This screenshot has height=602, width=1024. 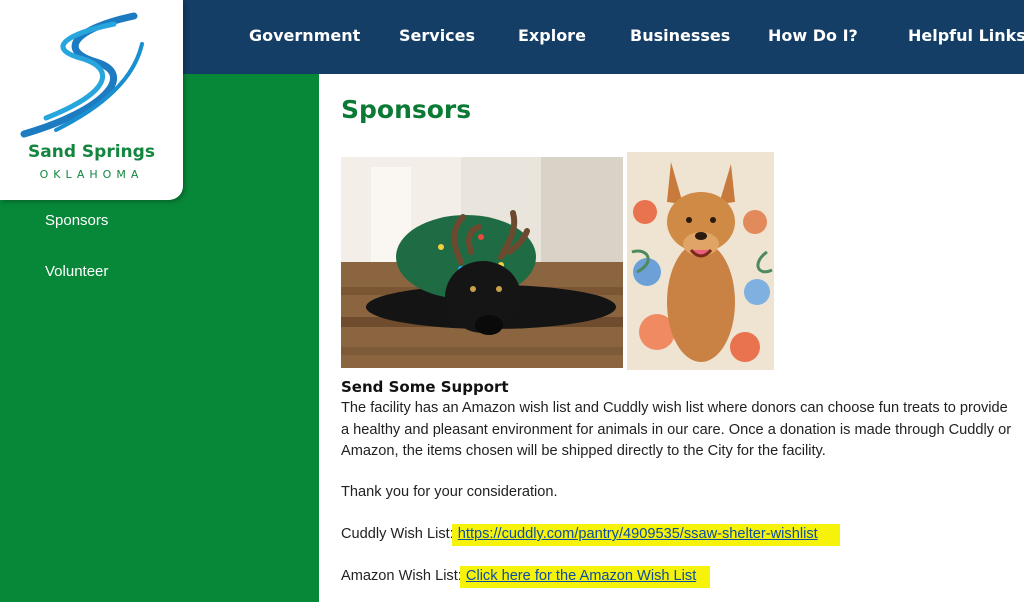 What do you see at coordinates (425, 387) in the screenshot?
I see `section-heading: Send Some Support` at bounding box center [425, 387].